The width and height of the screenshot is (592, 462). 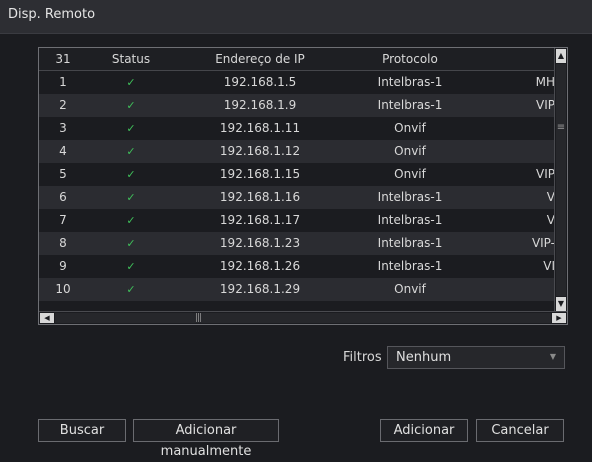 I want to click on table-row: 1 ✓ 192.168.1.5 Intelbras-1 MH, so click(x=297, y=82).